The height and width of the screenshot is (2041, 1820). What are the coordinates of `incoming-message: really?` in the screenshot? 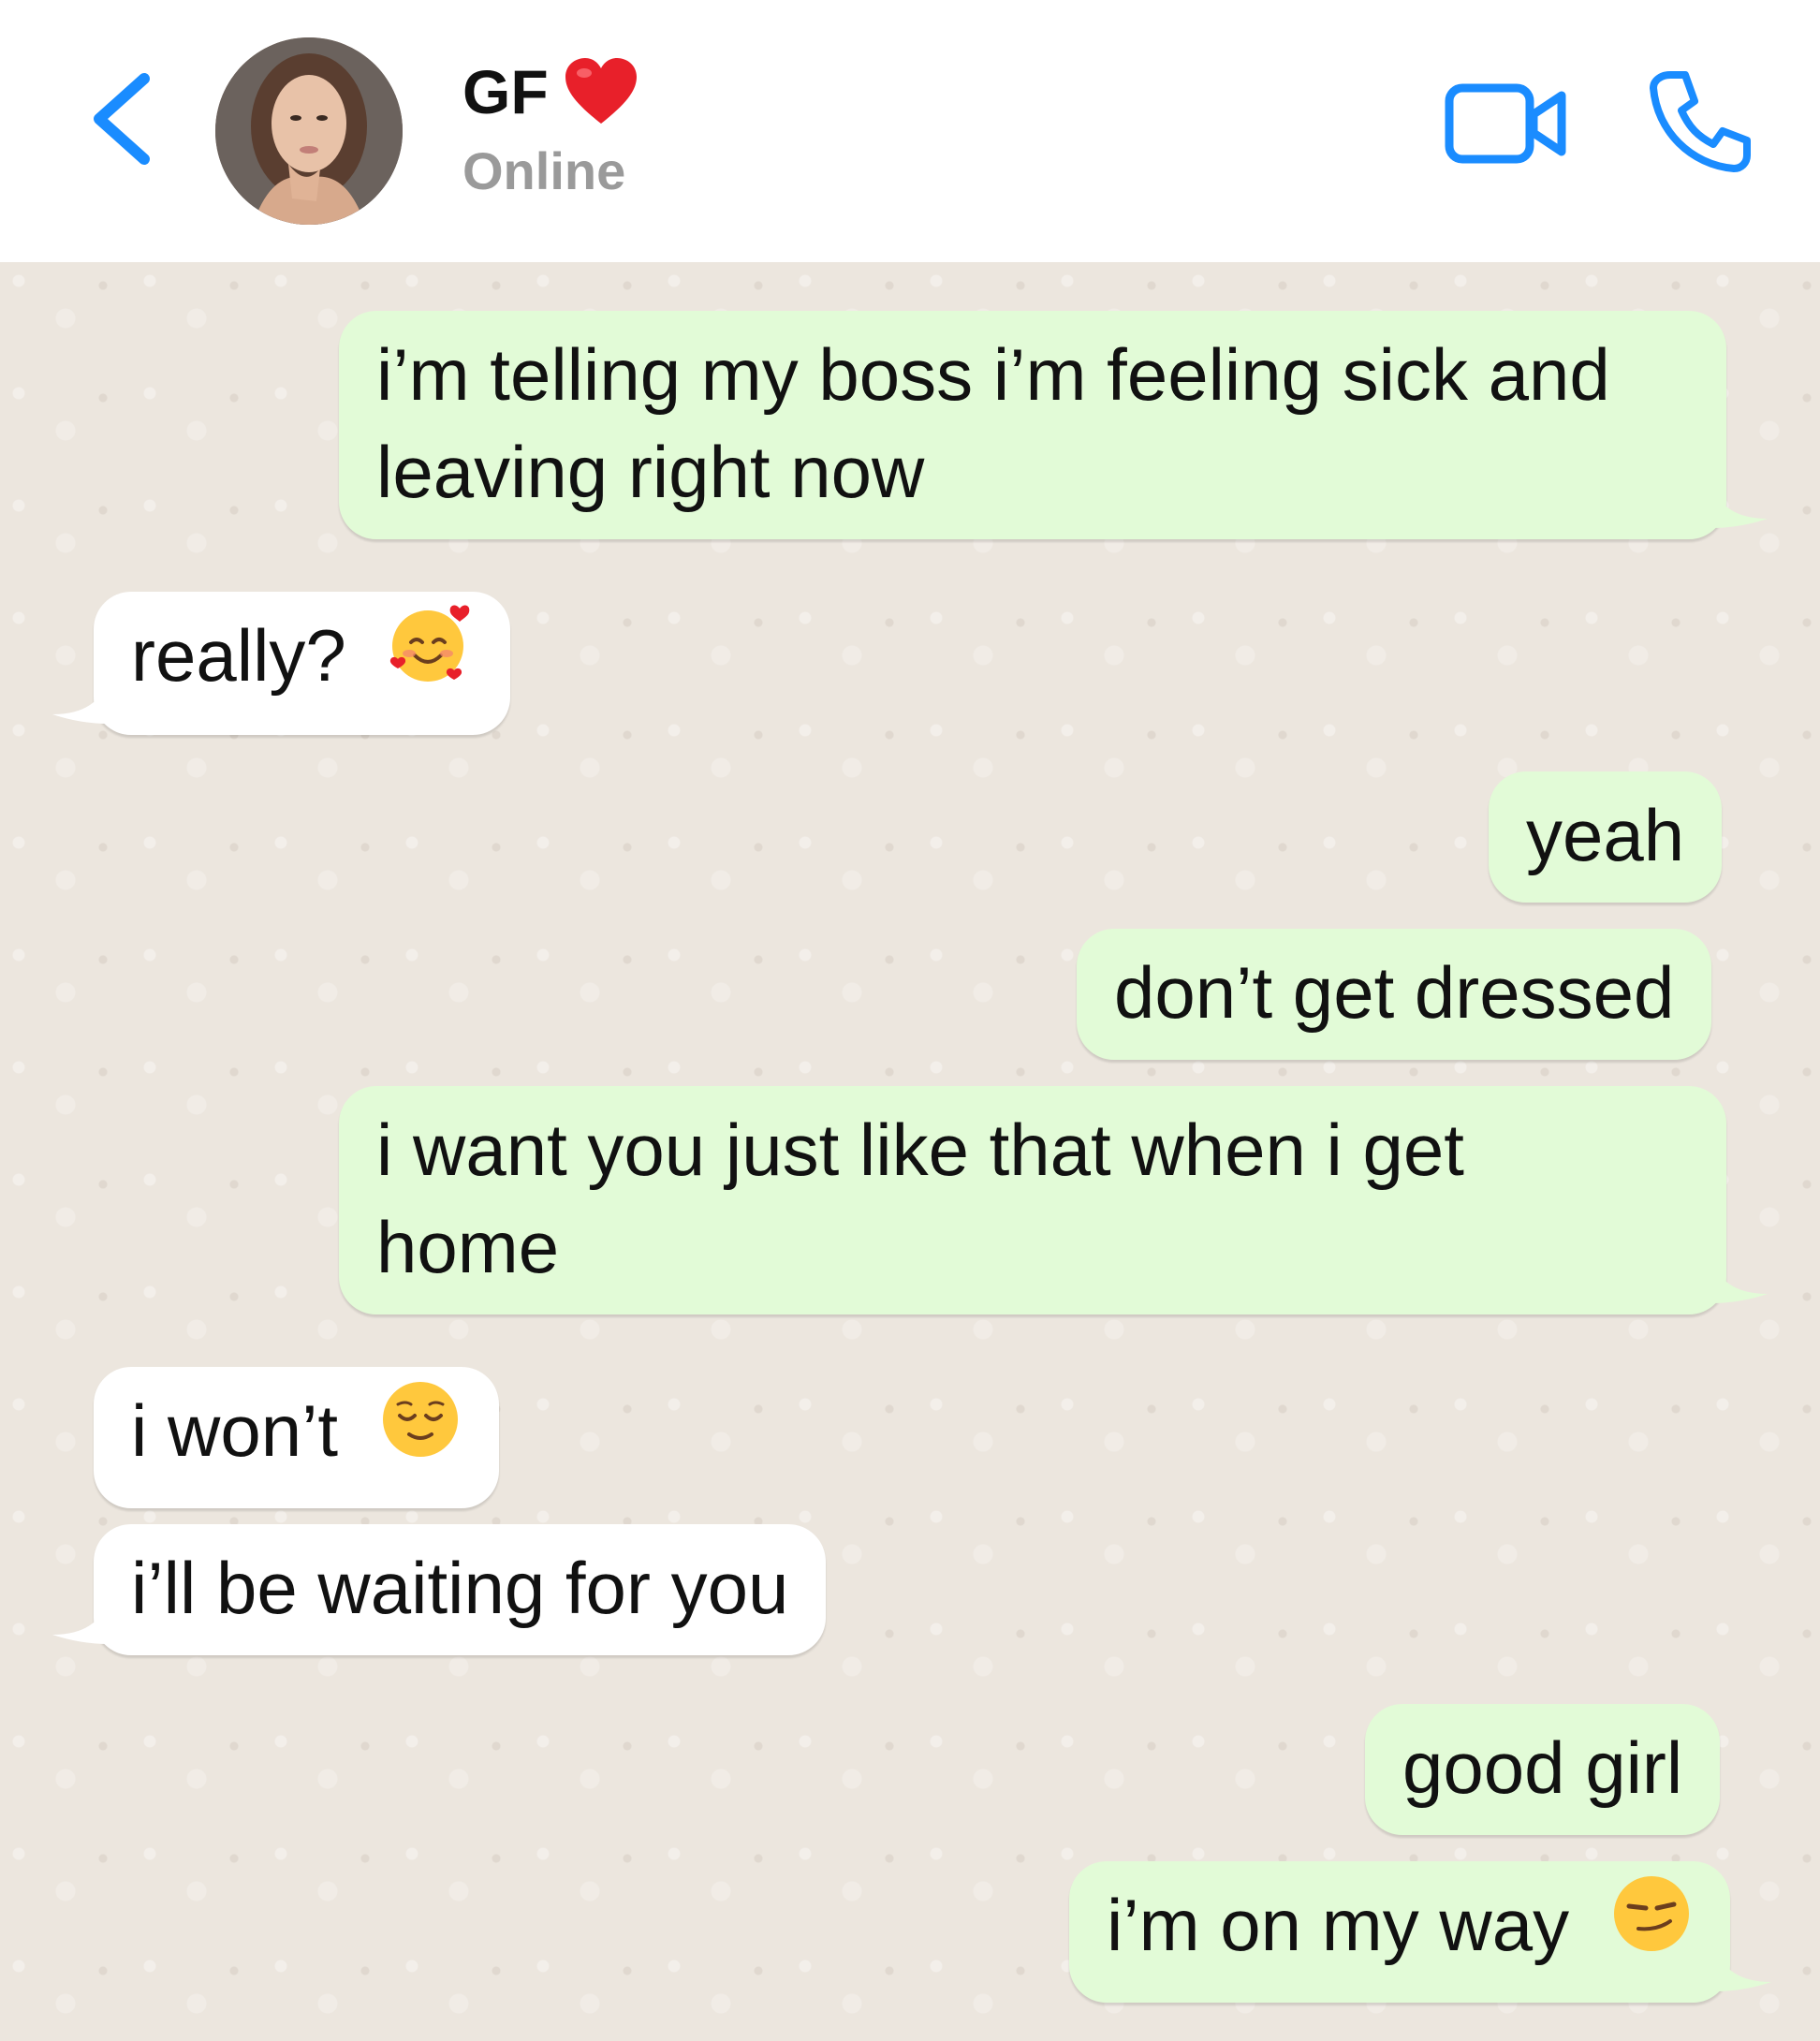 It's located at (281, 663).